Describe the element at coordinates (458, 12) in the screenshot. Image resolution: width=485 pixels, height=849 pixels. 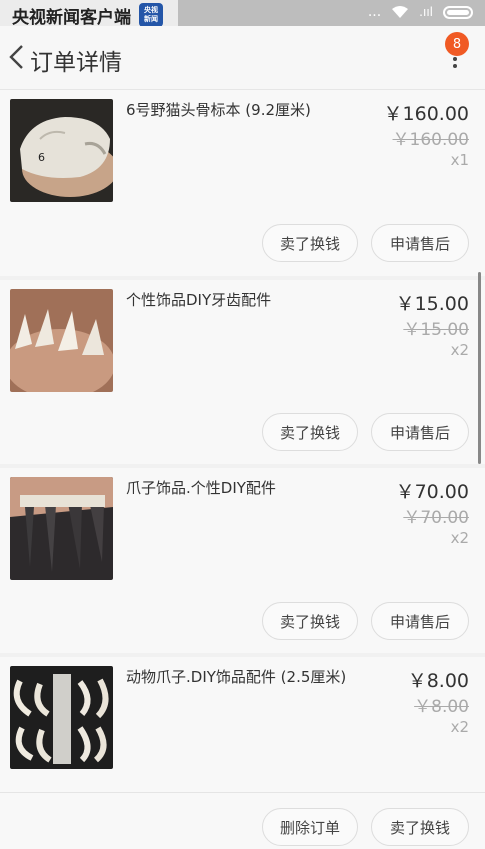
I see `battery-icon` at that location.